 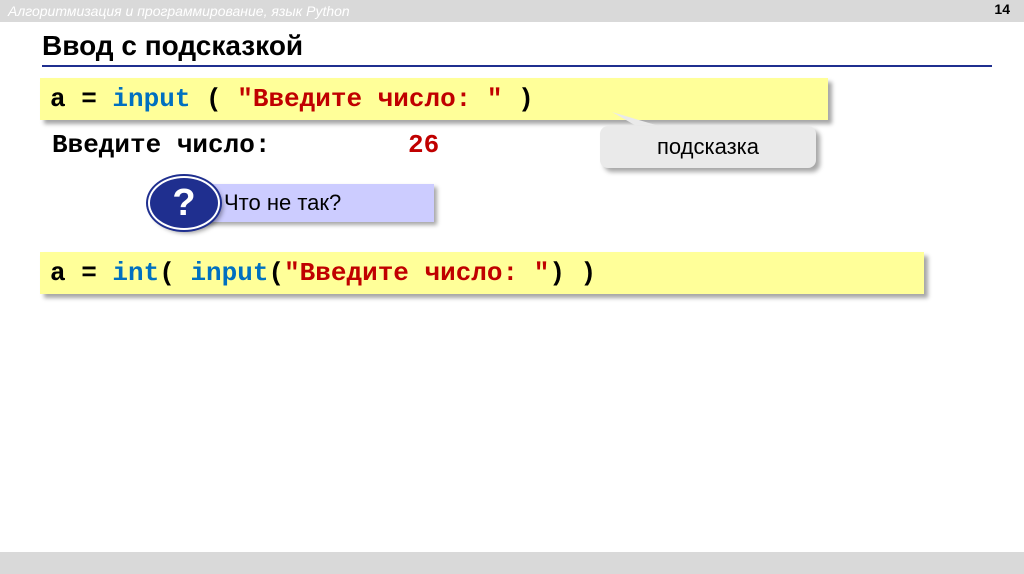 I want to click on code-function-int: int, so click(x=136, y=273).